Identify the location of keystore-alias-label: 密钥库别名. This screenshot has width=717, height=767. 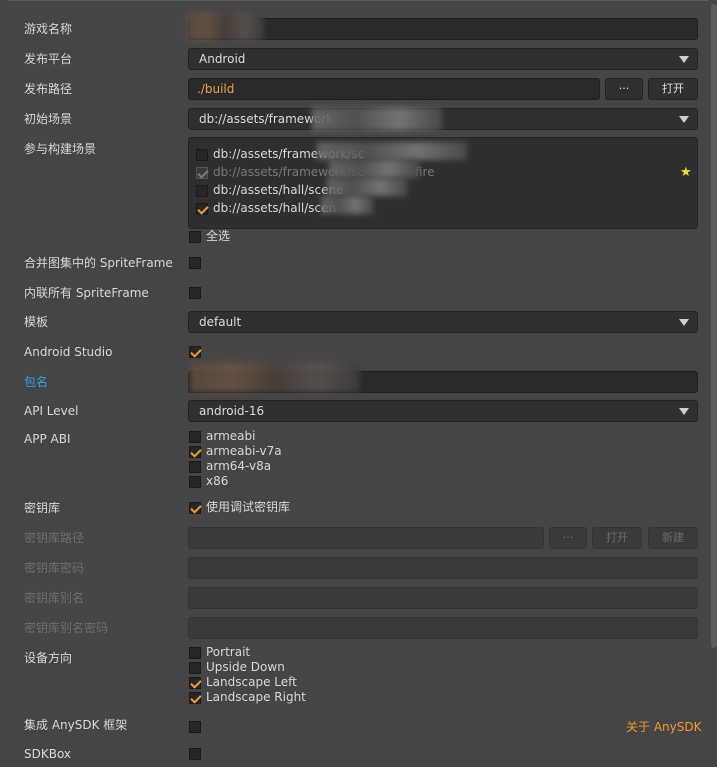
(54, 598).